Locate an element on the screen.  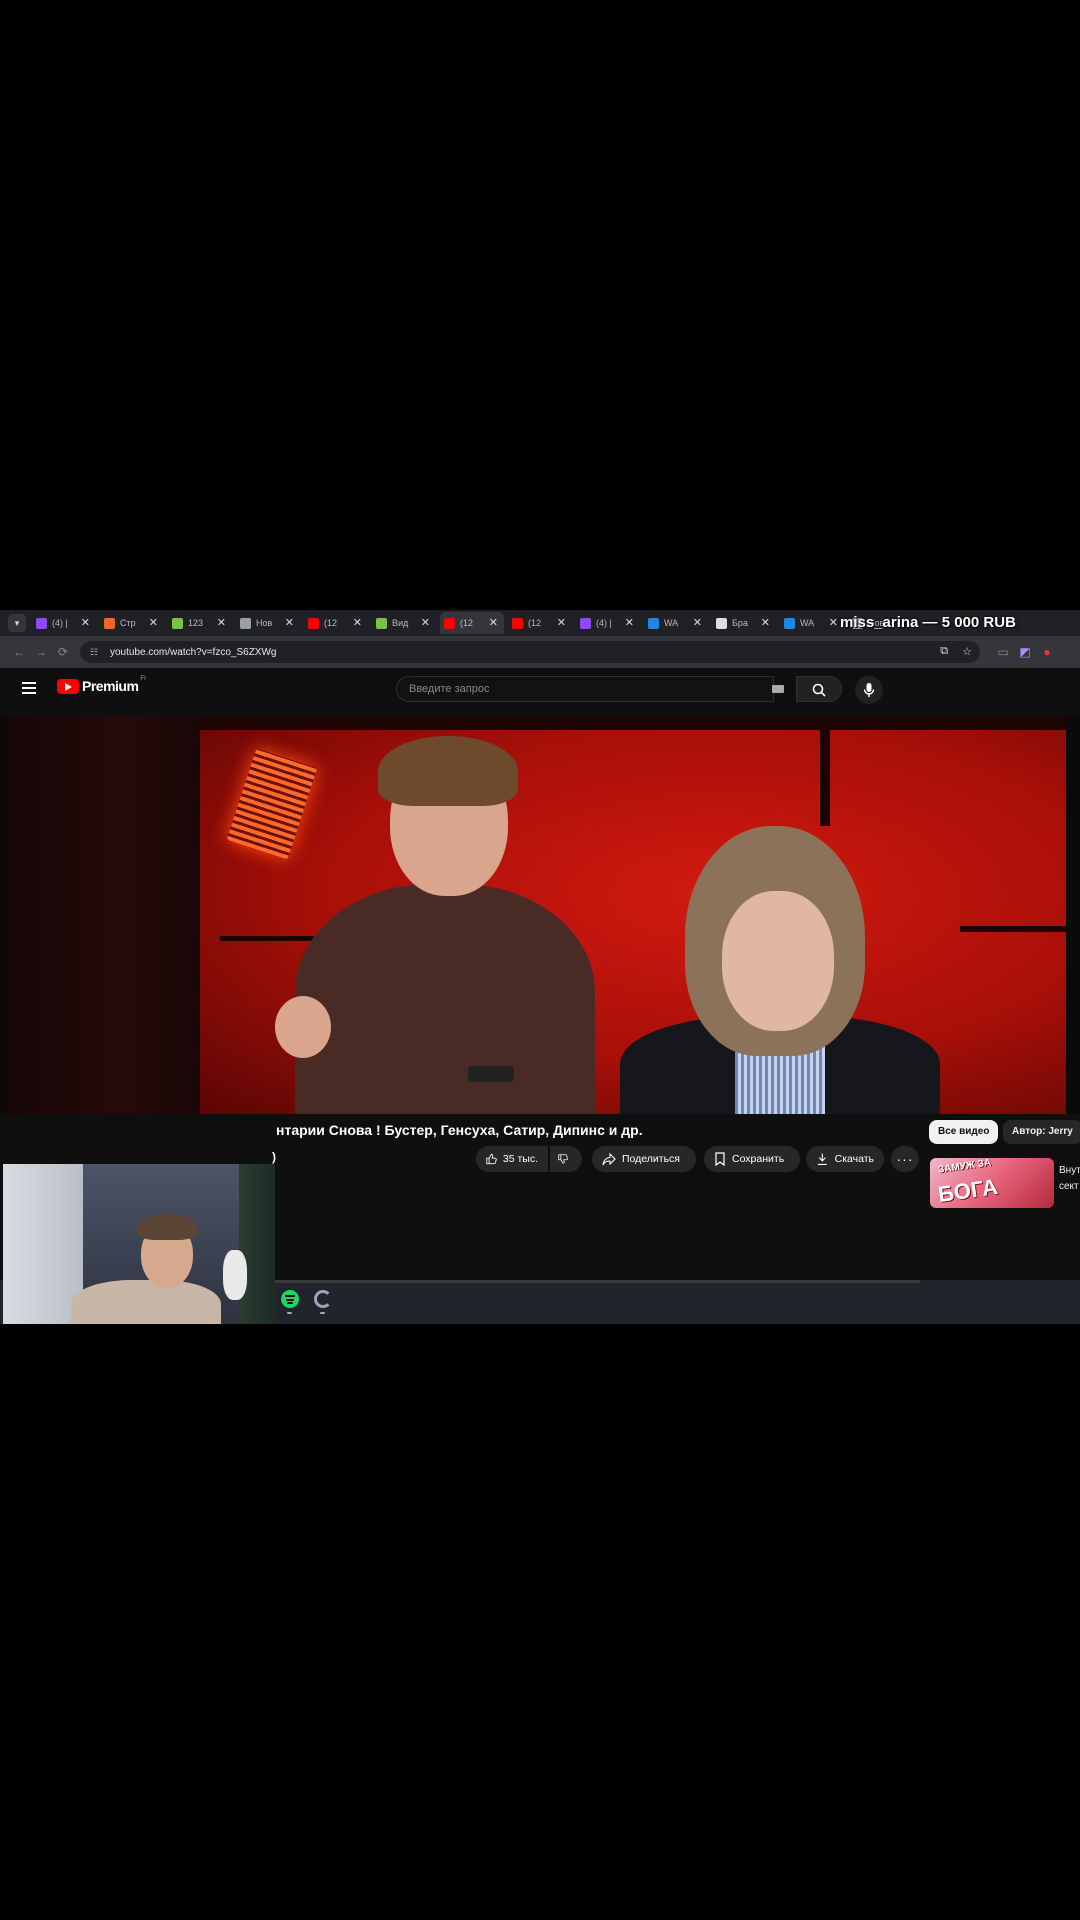
bookmark-star-icon: ☆ is located at coordinates (967, 651).